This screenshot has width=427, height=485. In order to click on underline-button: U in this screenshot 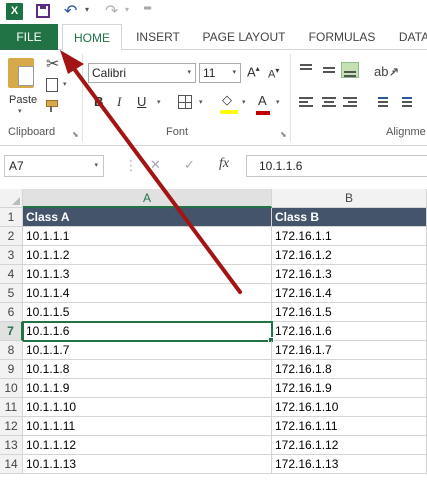, I will do `click(141, 101)`.